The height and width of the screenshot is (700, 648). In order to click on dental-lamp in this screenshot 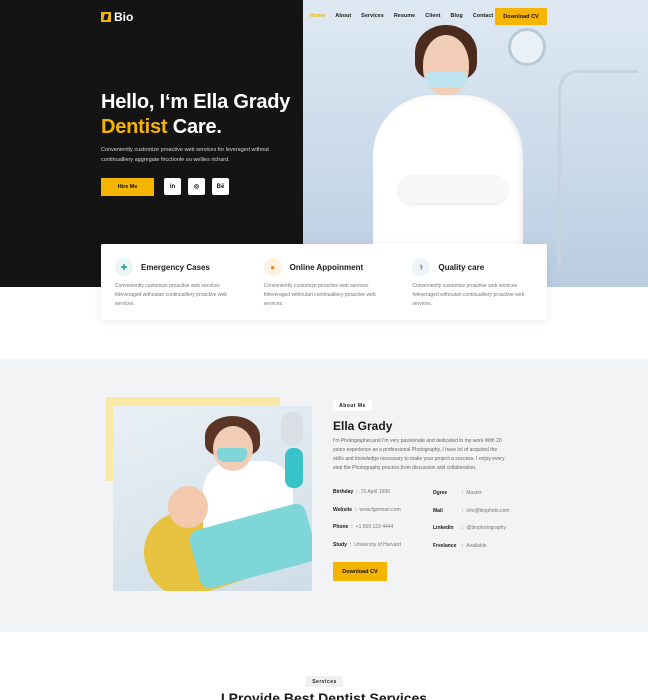, I will do `click(527, 47)`.